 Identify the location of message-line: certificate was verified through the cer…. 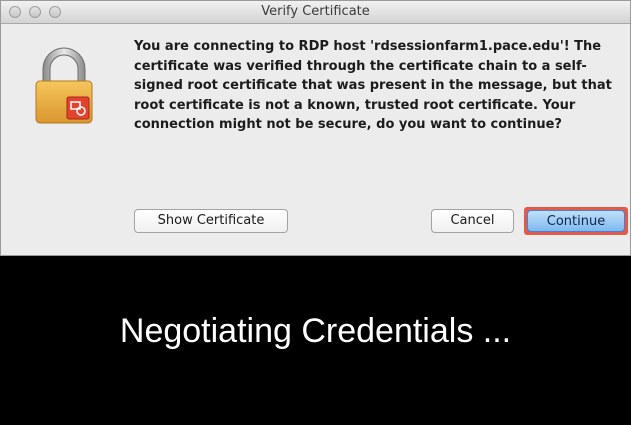
(360, 66).